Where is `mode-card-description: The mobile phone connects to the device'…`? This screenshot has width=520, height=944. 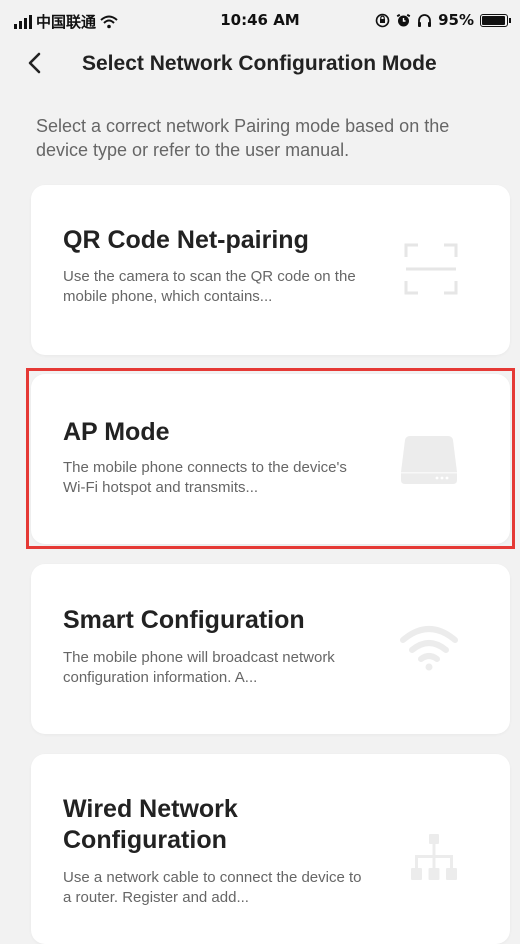
mode-card-description: The mobile phone connects to the device'… is located at coordinates (205, 477).